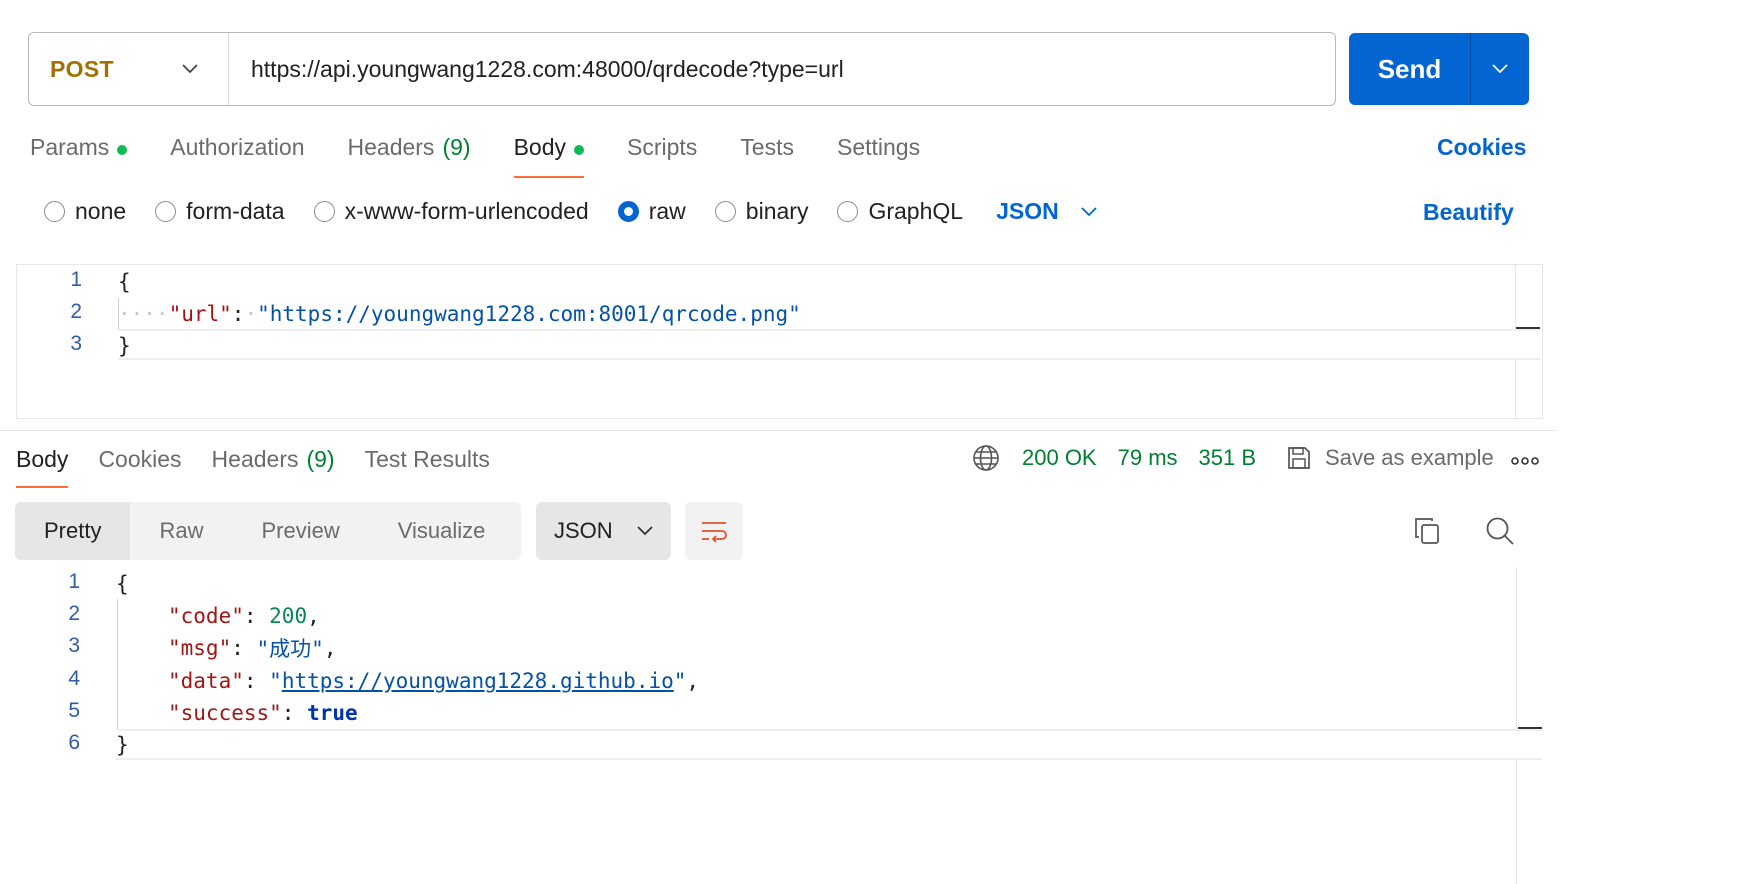 This screenshot has width=1745, height=884. Describe the element at coordinates (122, 745) in the screenshot. I see `brace-close: }` at that location.